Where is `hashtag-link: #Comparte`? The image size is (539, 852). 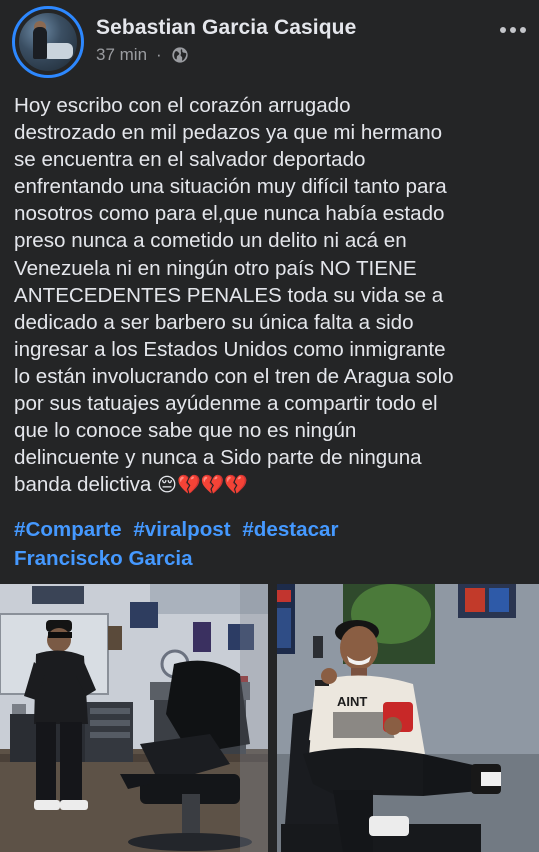
hashtag-link: #Comparte is located at coordinates (68, 529).